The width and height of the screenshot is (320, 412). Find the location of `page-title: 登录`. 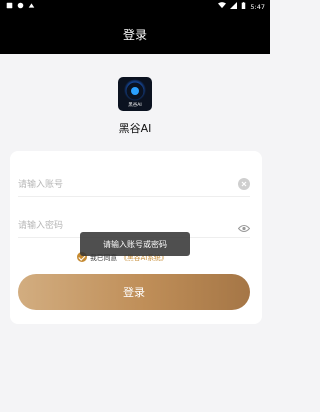

page-title: 登录 is located at coordinates (134, 35).